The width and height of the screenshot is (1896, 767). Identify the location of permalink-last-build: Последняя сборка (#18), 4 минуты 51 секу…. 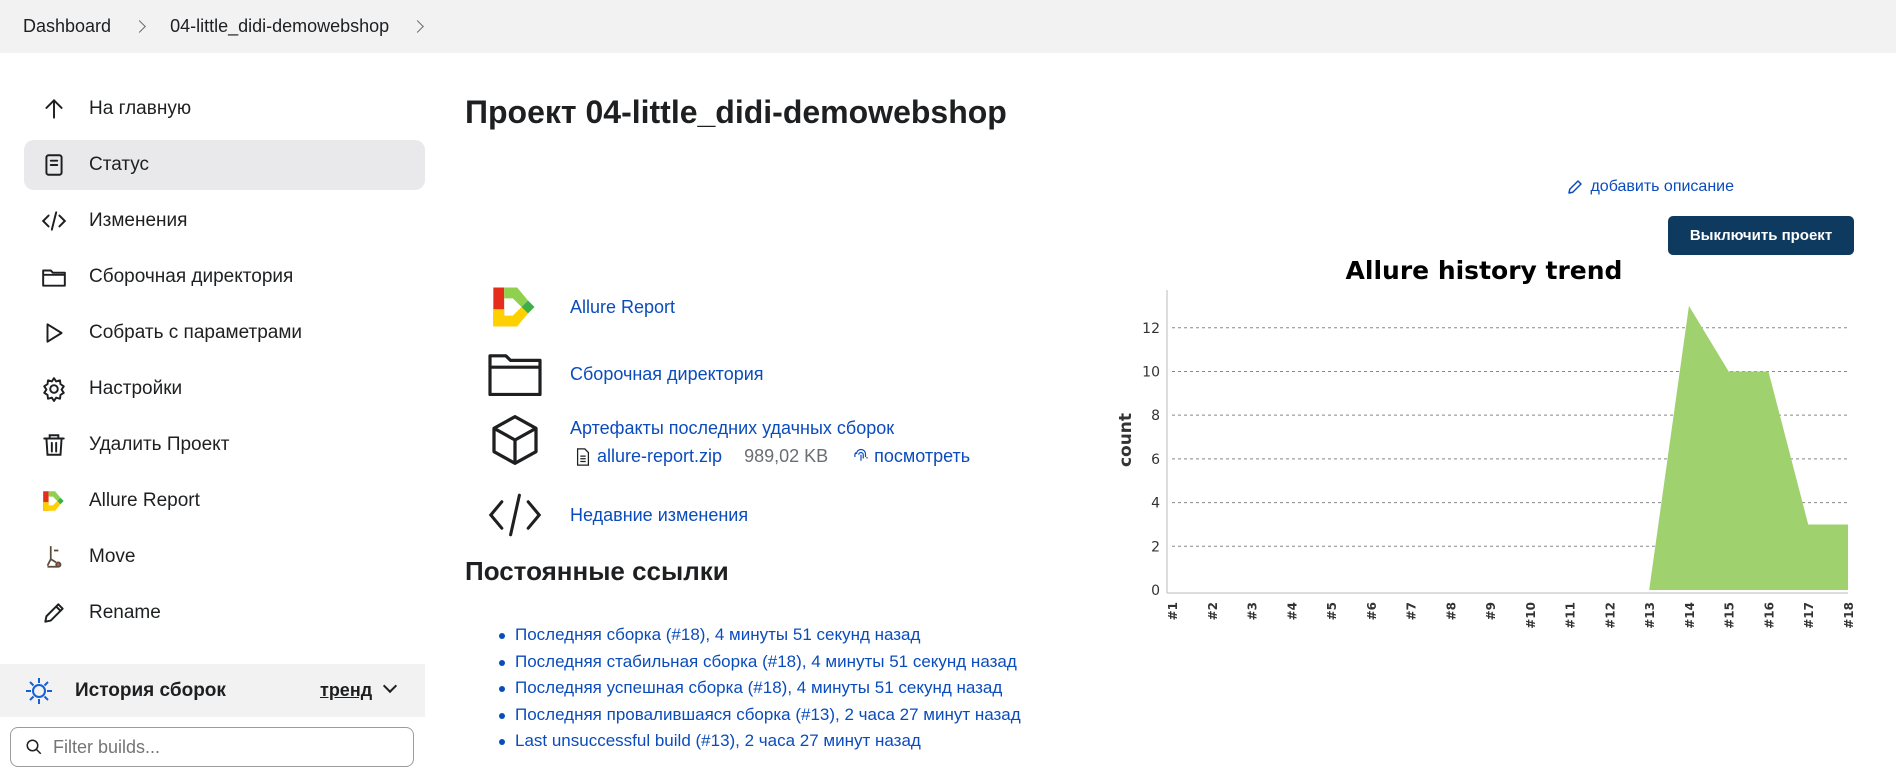
(717, 634).